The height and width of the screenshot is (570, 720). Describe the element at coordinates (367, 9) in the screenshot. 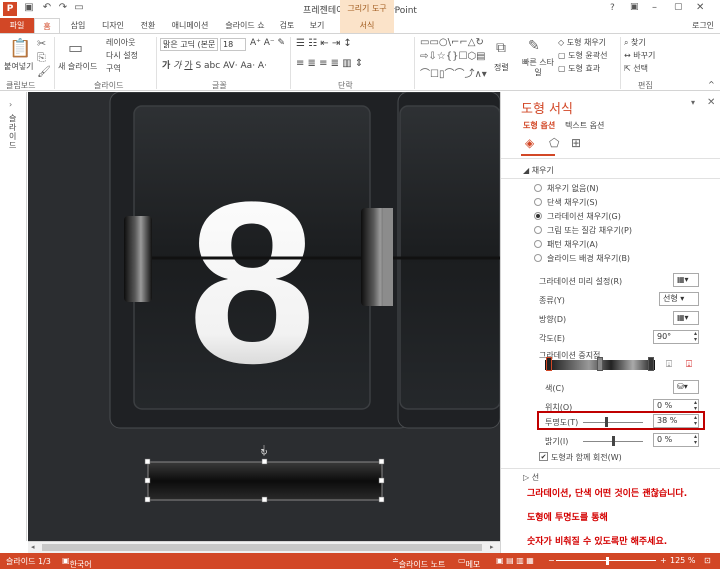

I see `drawing-tools-title: 그리기 도구` at that location.